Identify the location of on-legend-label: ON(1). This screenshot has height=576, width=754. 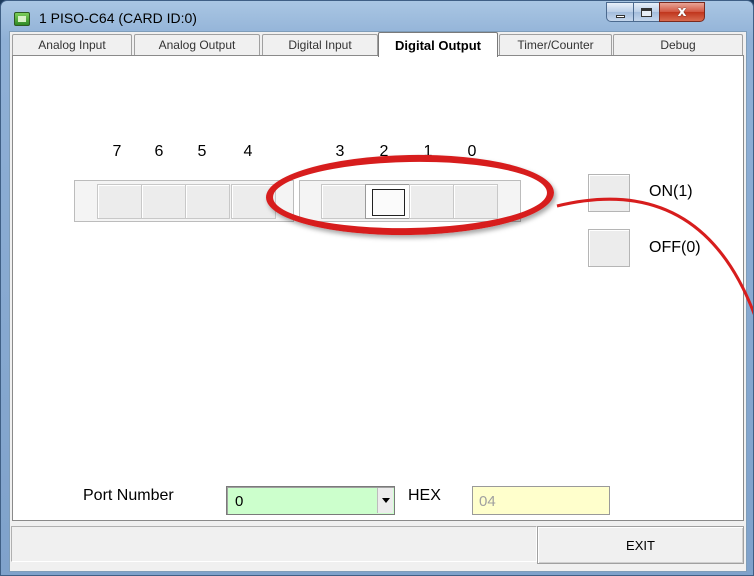
(671, 191).